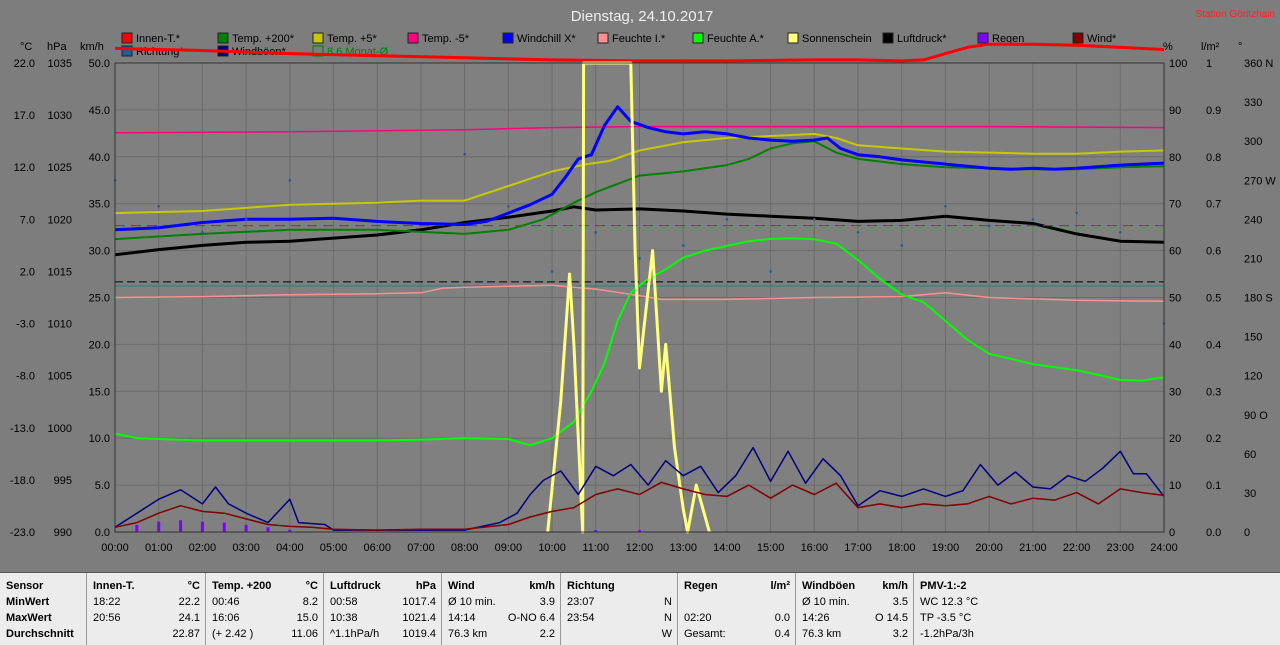  Describe the element at coordinates (43, 609) in the screenshot. I see `stats-column-sensor: Sensor MinWert MaxWert Durchschnitt` at that location.